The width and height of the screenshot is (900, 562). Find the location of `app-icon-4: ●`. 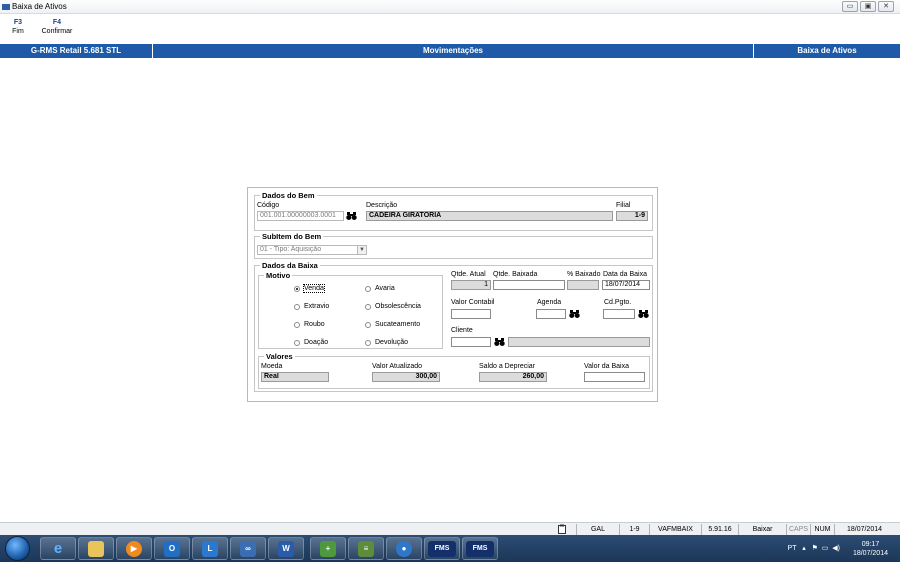

app-icon-4: ● is located at coordinates (404, 548).